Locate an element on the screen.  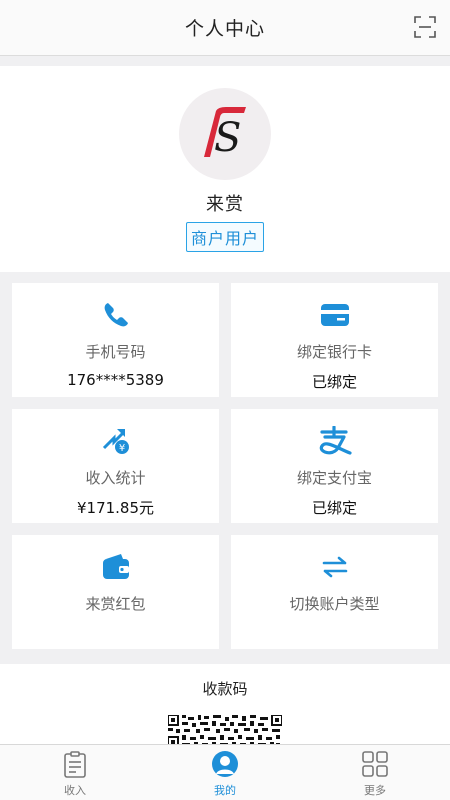
user-name: 来赏 is located at coordinates (225, 204).